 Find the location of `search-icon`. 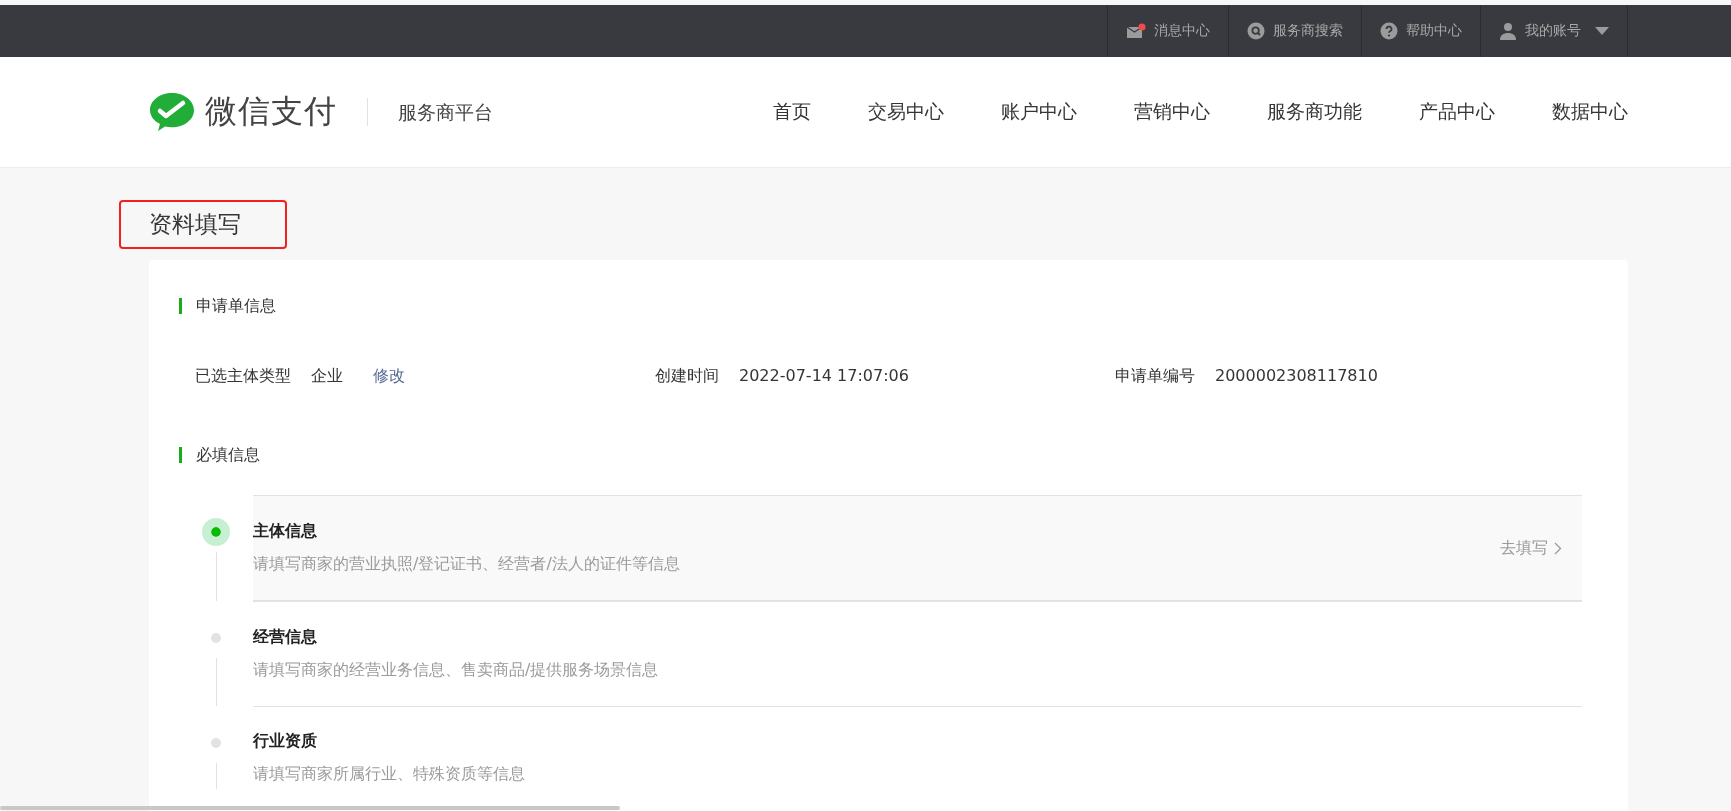

search-icon is located at coordinates (1256, 31).